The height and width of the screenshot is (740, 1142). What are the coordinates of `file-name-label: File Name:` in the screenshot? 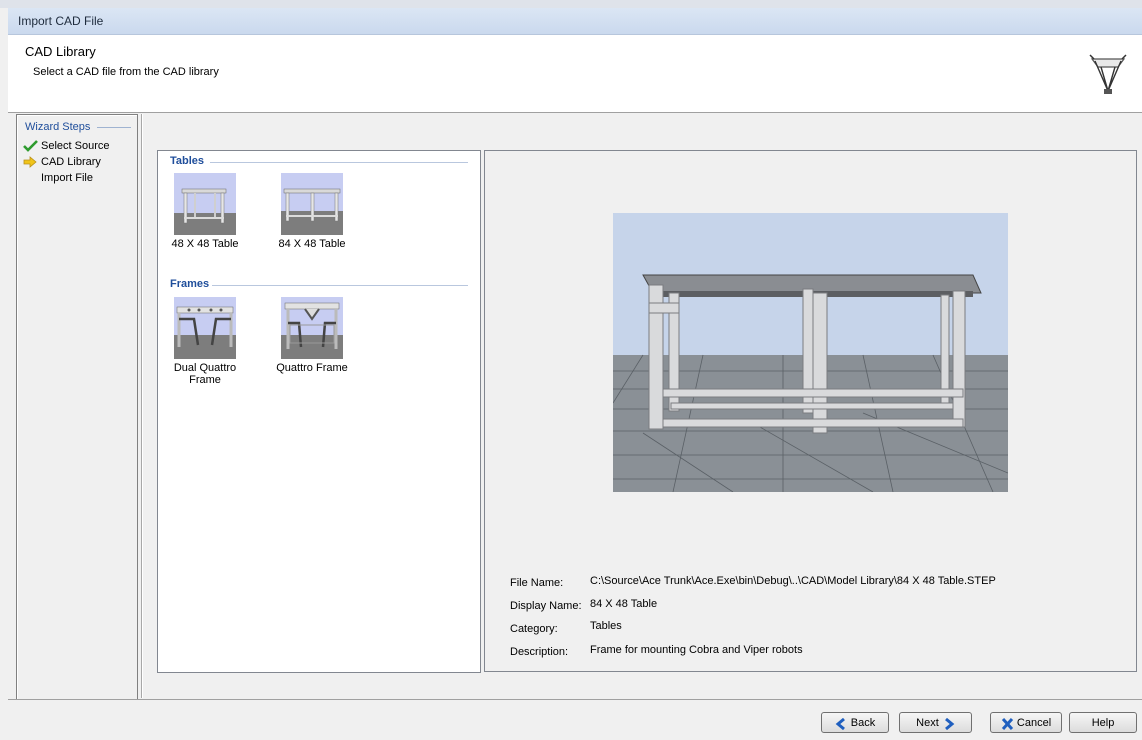 It's located at (537, 583).